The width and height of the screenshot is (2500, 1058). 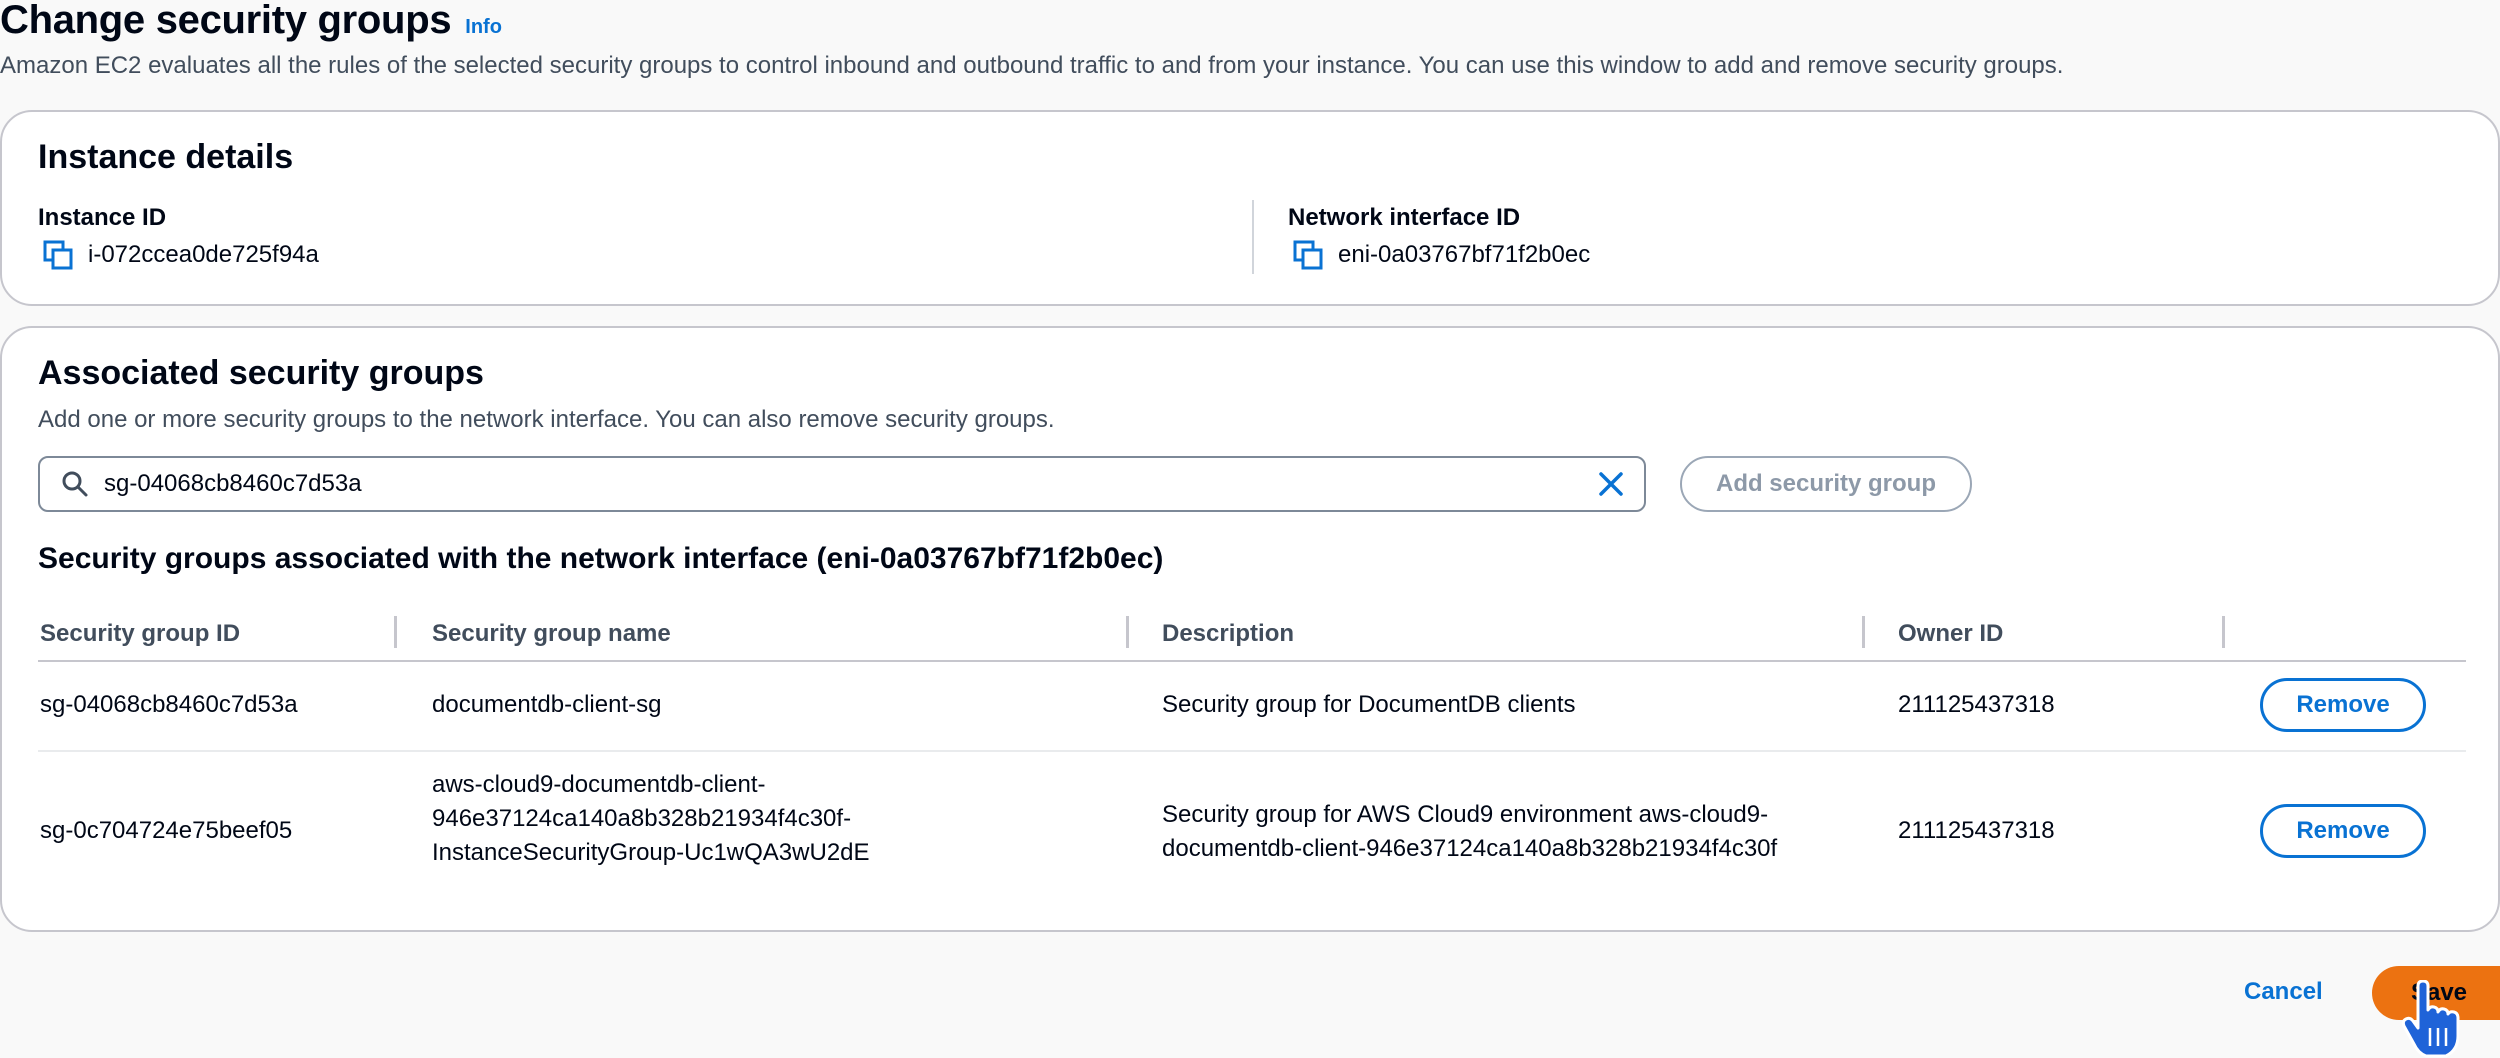 What do you see at coordinates (140, 634) in the screenshot?
I see `column-header-sg-id: Security group ID` at bounding box center [140, 634].